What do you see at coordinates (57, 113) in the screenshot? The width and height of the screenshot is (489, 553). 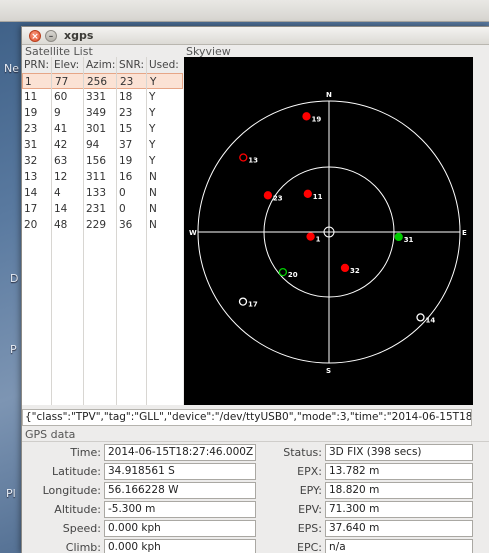 I see `table-cell: 9` at bounding box center [57, 113].